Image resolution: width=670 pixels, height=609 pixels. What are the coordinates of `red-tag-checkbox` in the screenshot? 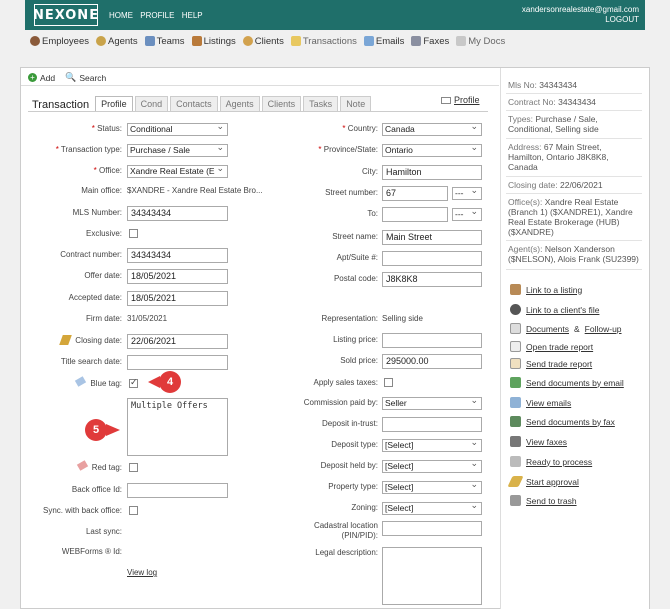 It's located at (133, 467).